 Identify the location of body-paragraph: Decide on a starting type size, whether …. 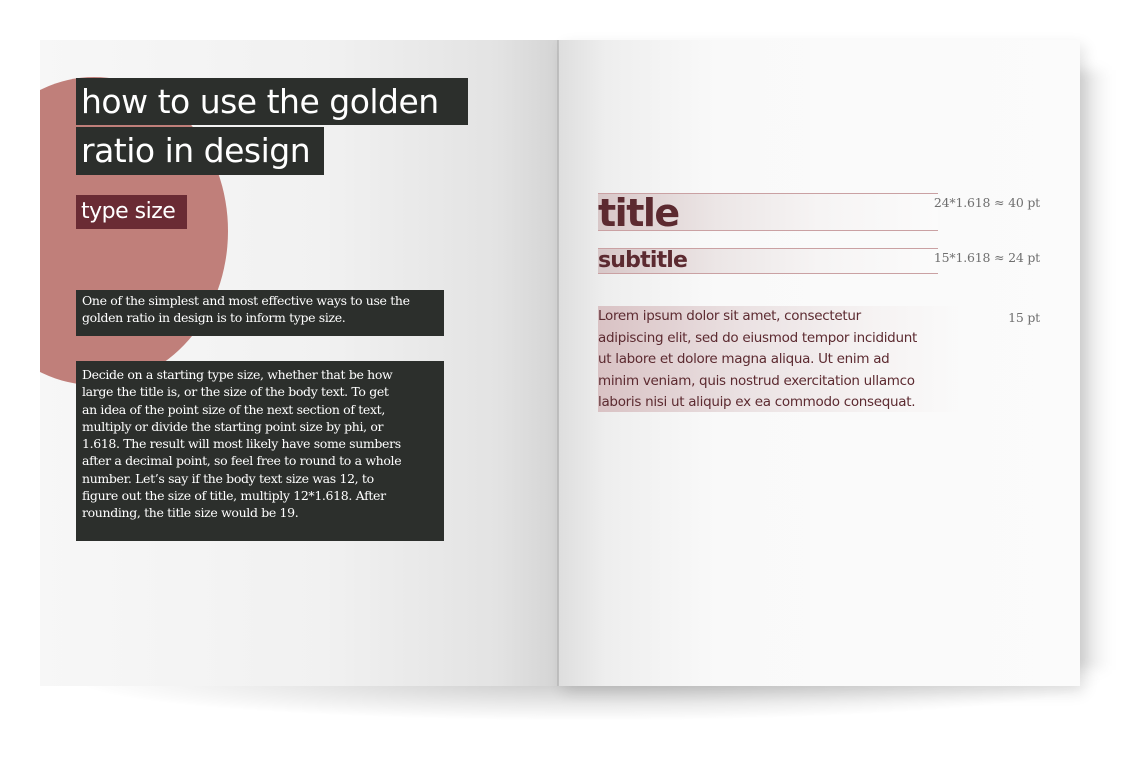
(260, 451).